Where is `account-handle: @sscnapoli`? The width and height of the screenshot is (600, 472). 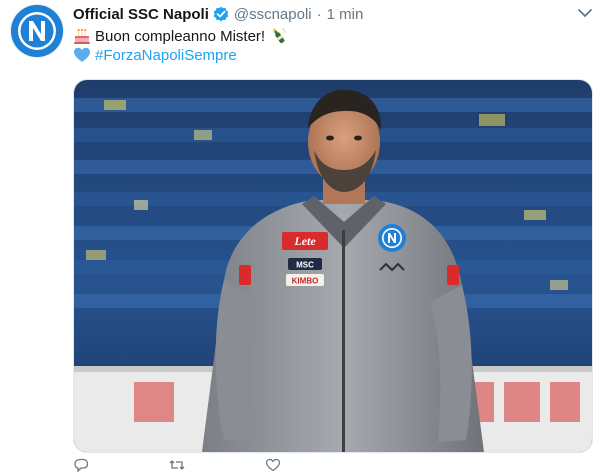
account-handle: @sscnapoli is located at coordinates (273, 14).